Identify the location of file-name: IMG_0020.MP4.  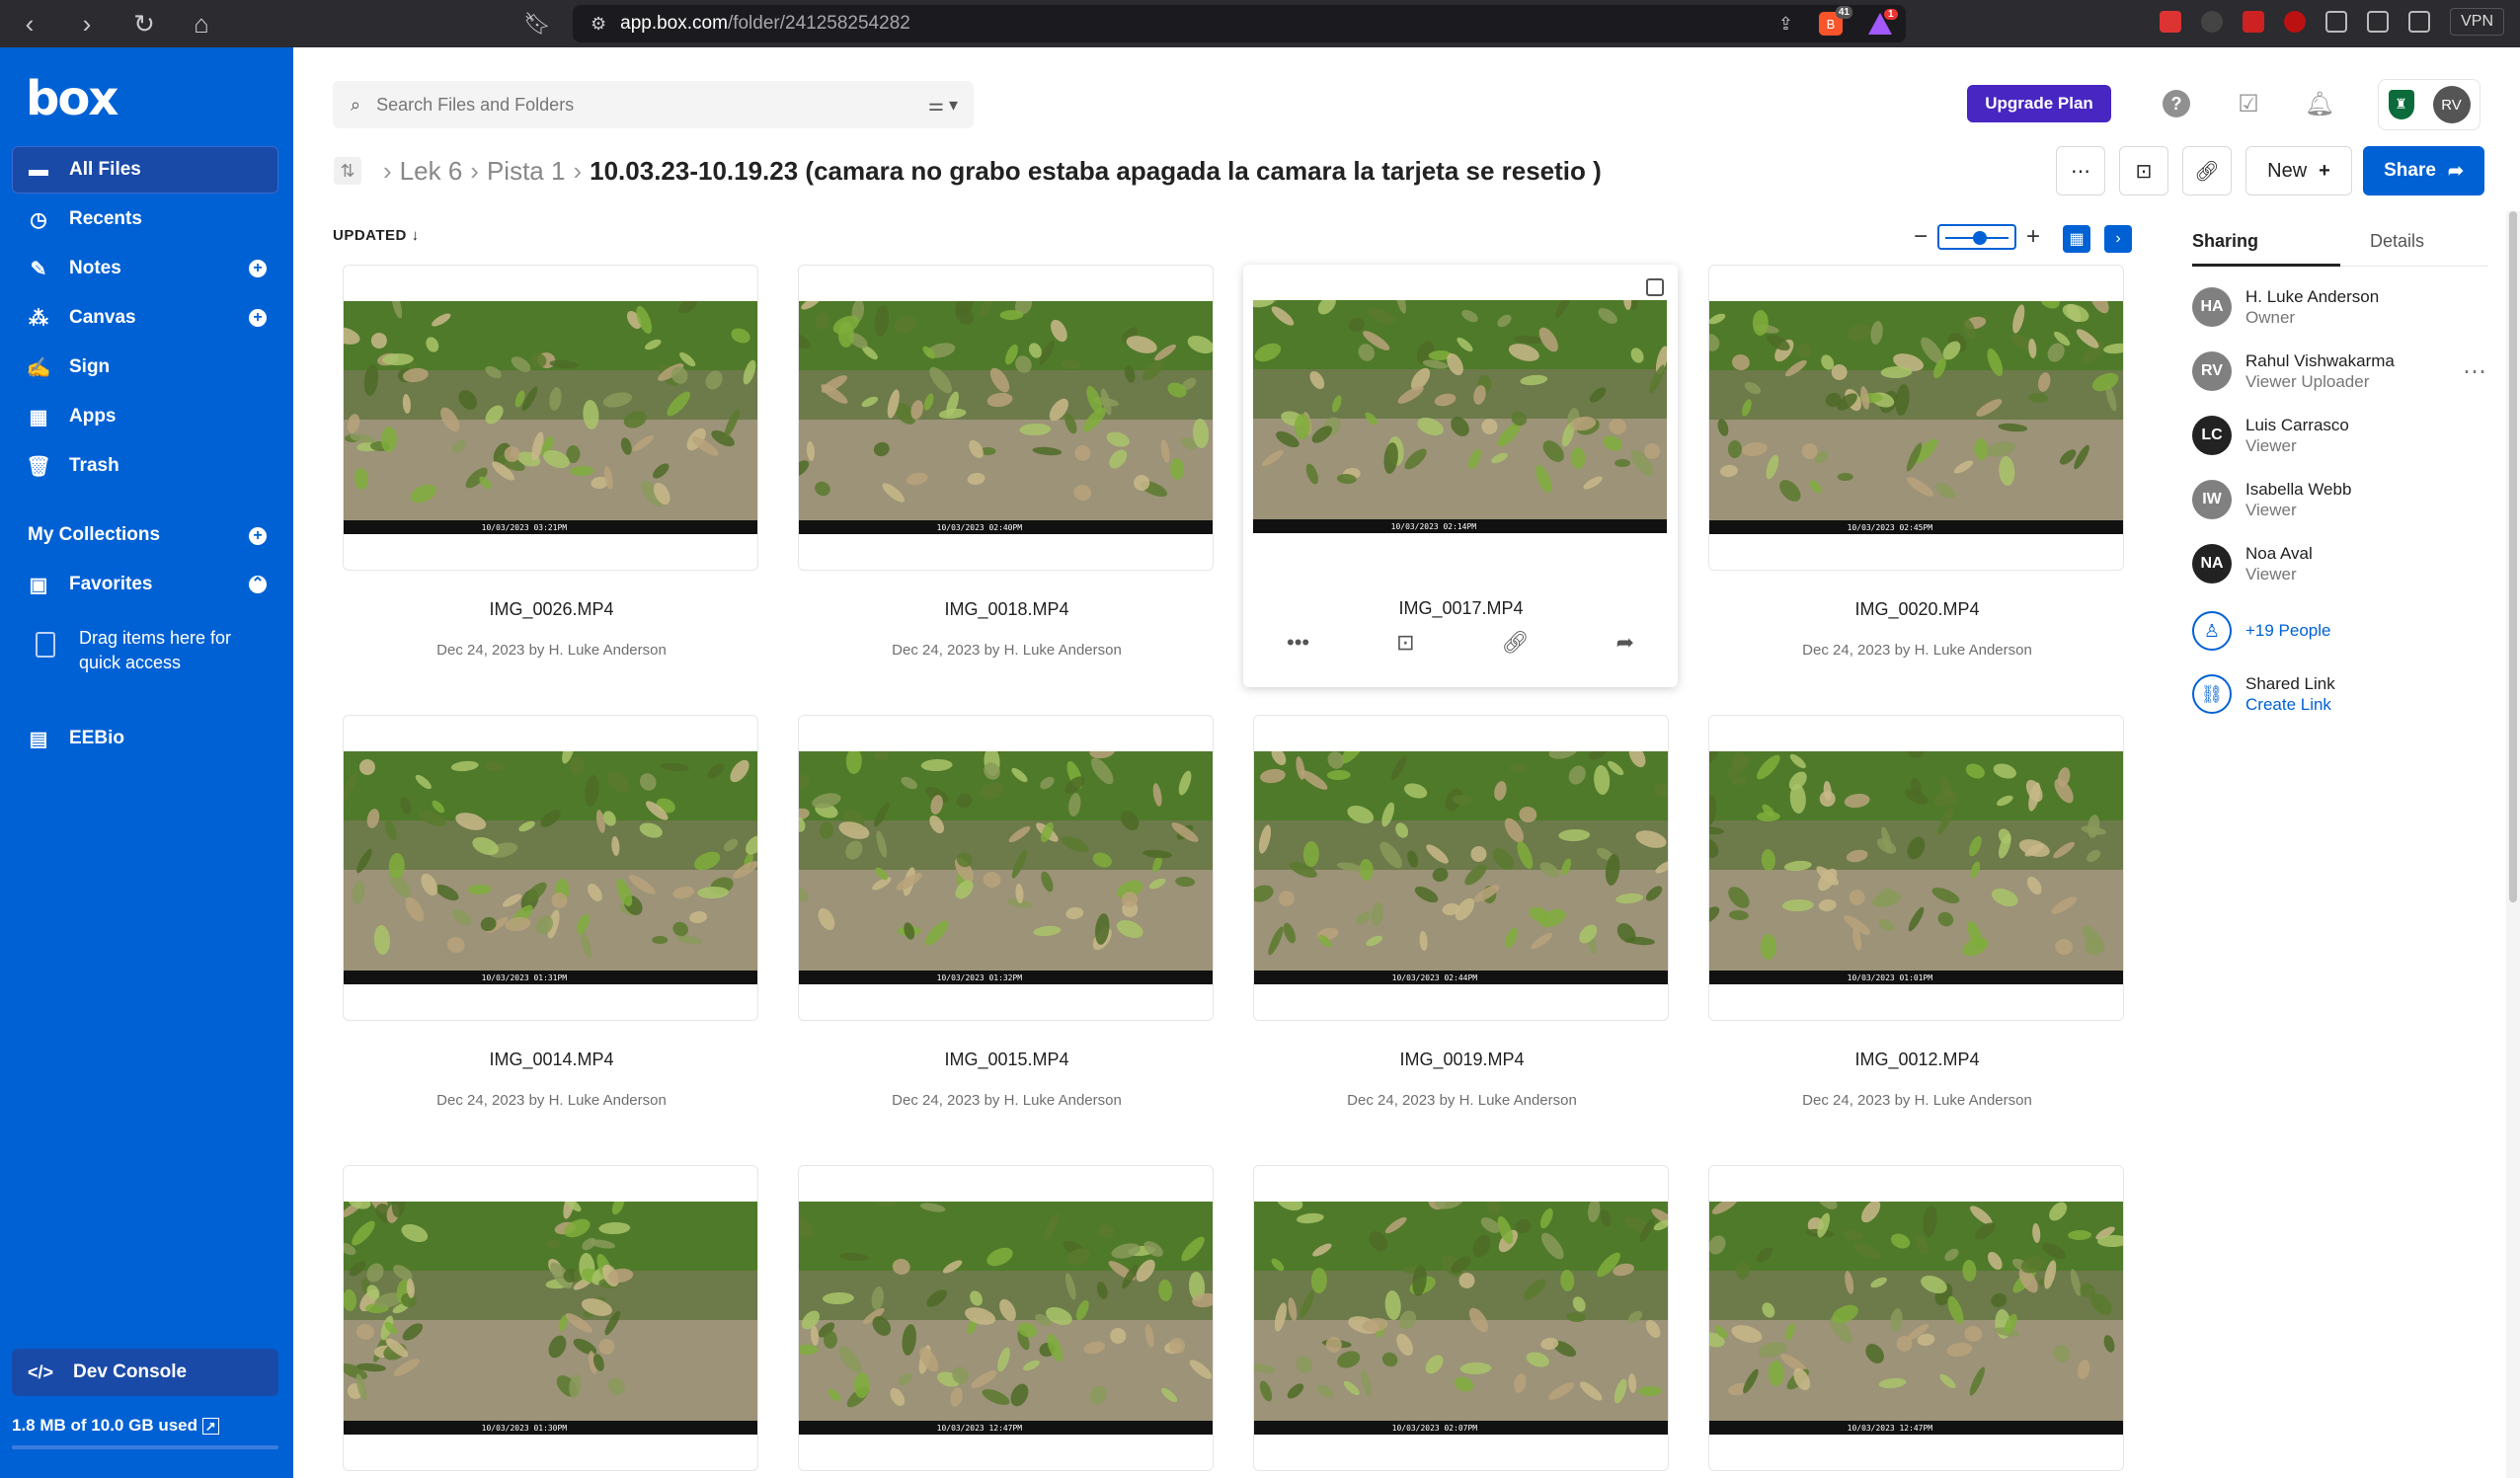
(1917, 609).